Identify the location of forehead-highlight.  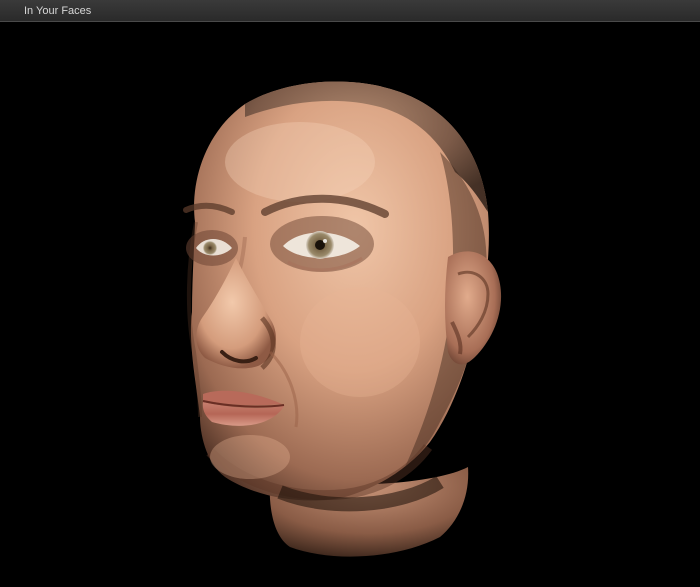
(300, 162).